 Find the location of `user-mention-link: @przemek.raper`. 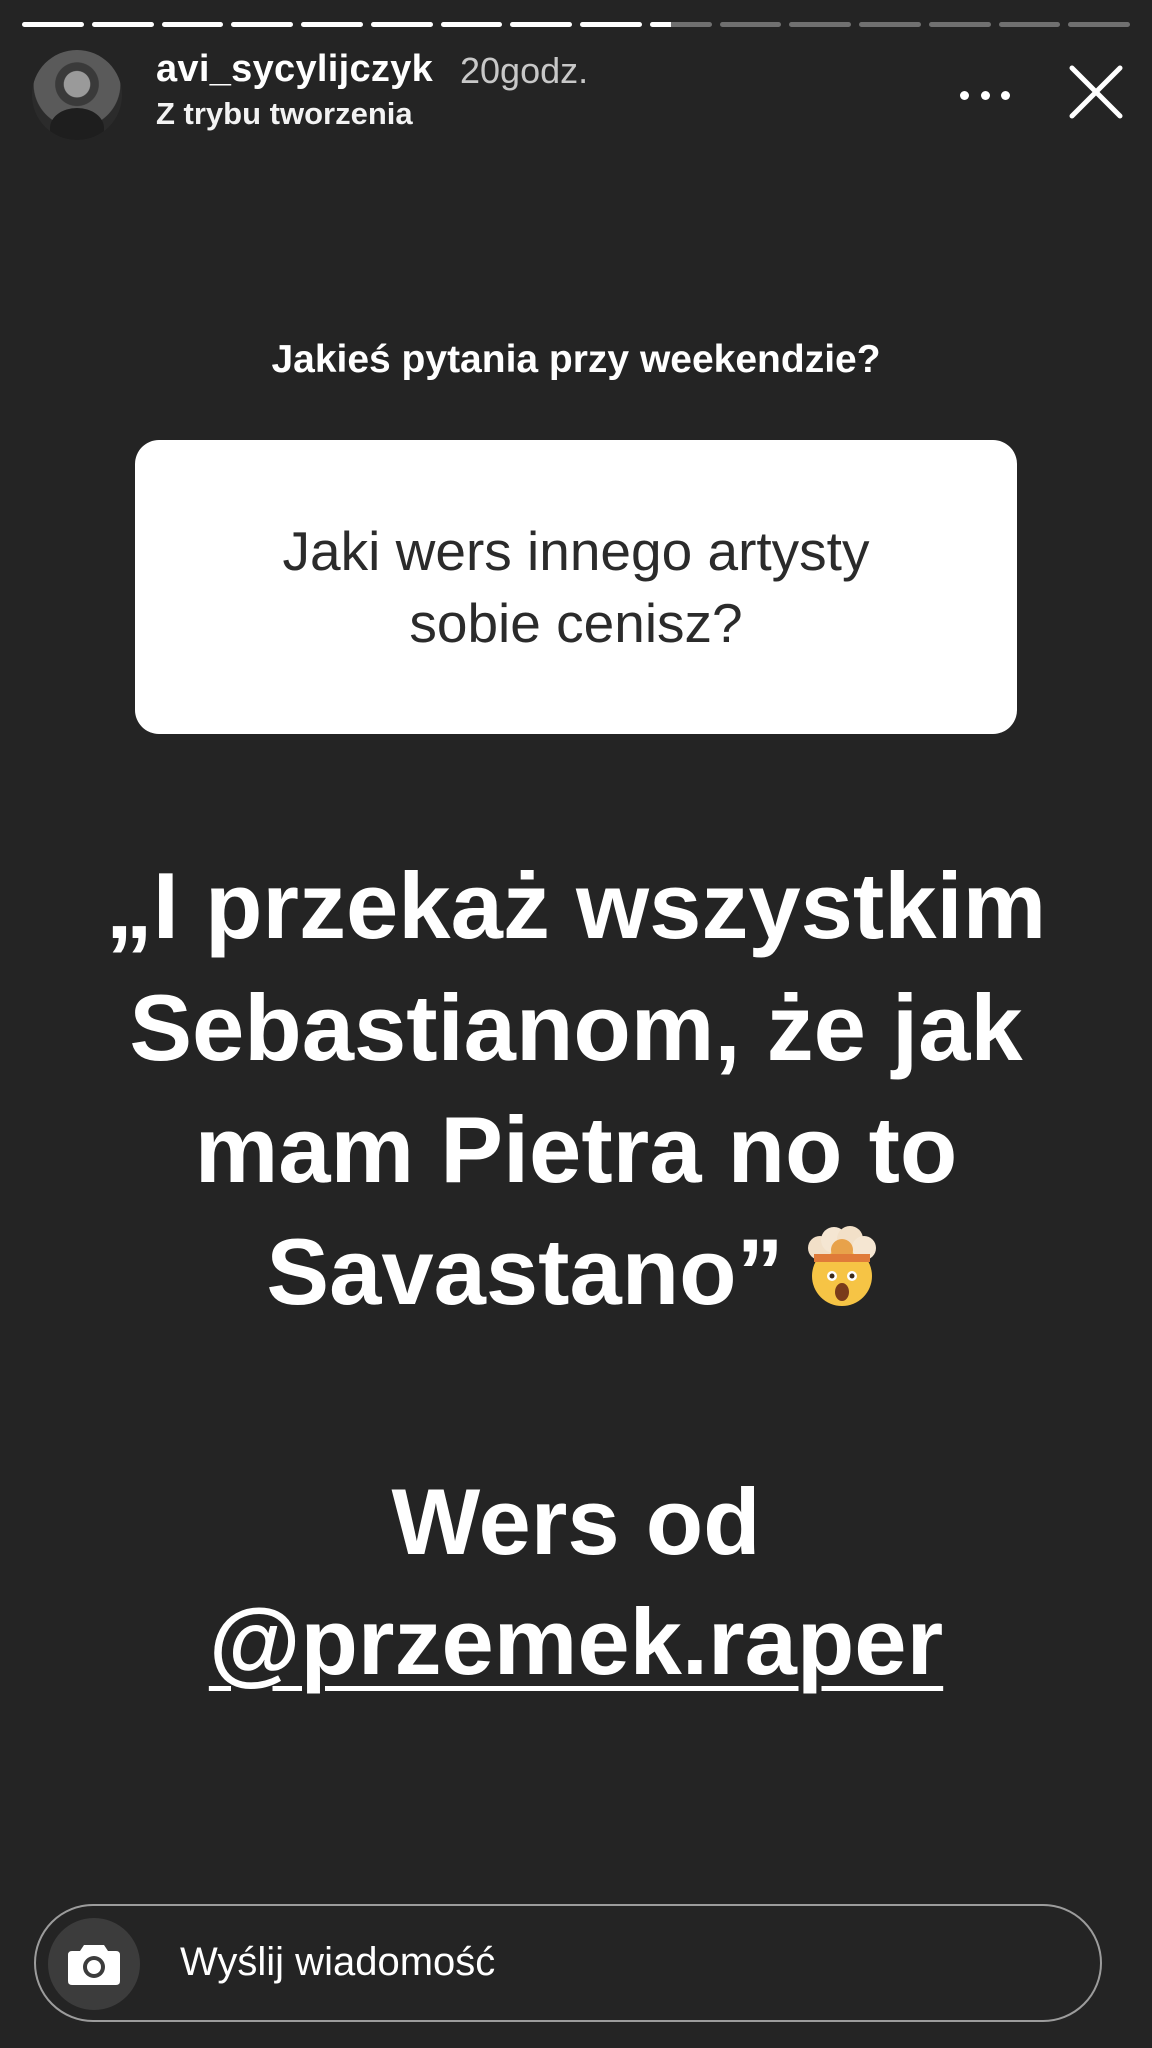

user-mention-link: @przemek.raper is located at coordinates (576, 1642).